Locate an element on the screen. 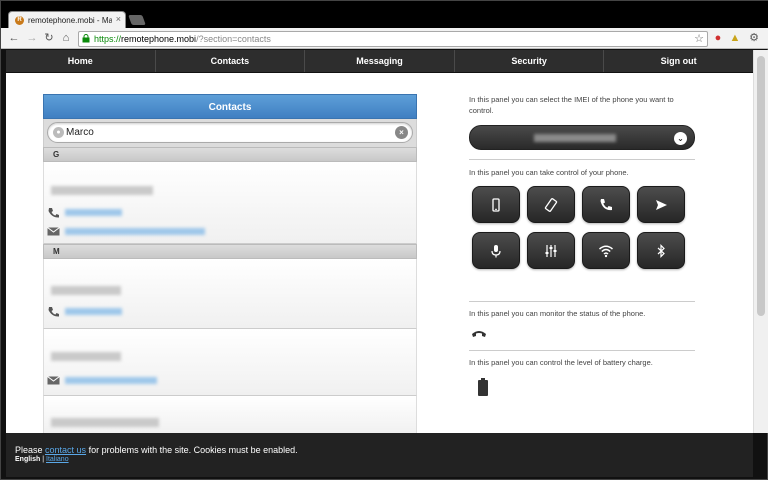 This screenshot has width=768, height=480. url-path: /?section=contacts is located at coordinates (233, 39).